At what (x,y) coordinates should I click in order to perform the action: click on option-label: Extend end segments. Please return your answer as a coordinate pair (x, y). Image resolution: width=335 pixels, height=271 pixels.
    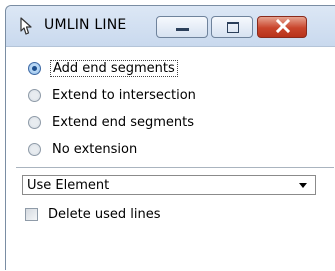
    Looking at the image, I should click on (123, 122).